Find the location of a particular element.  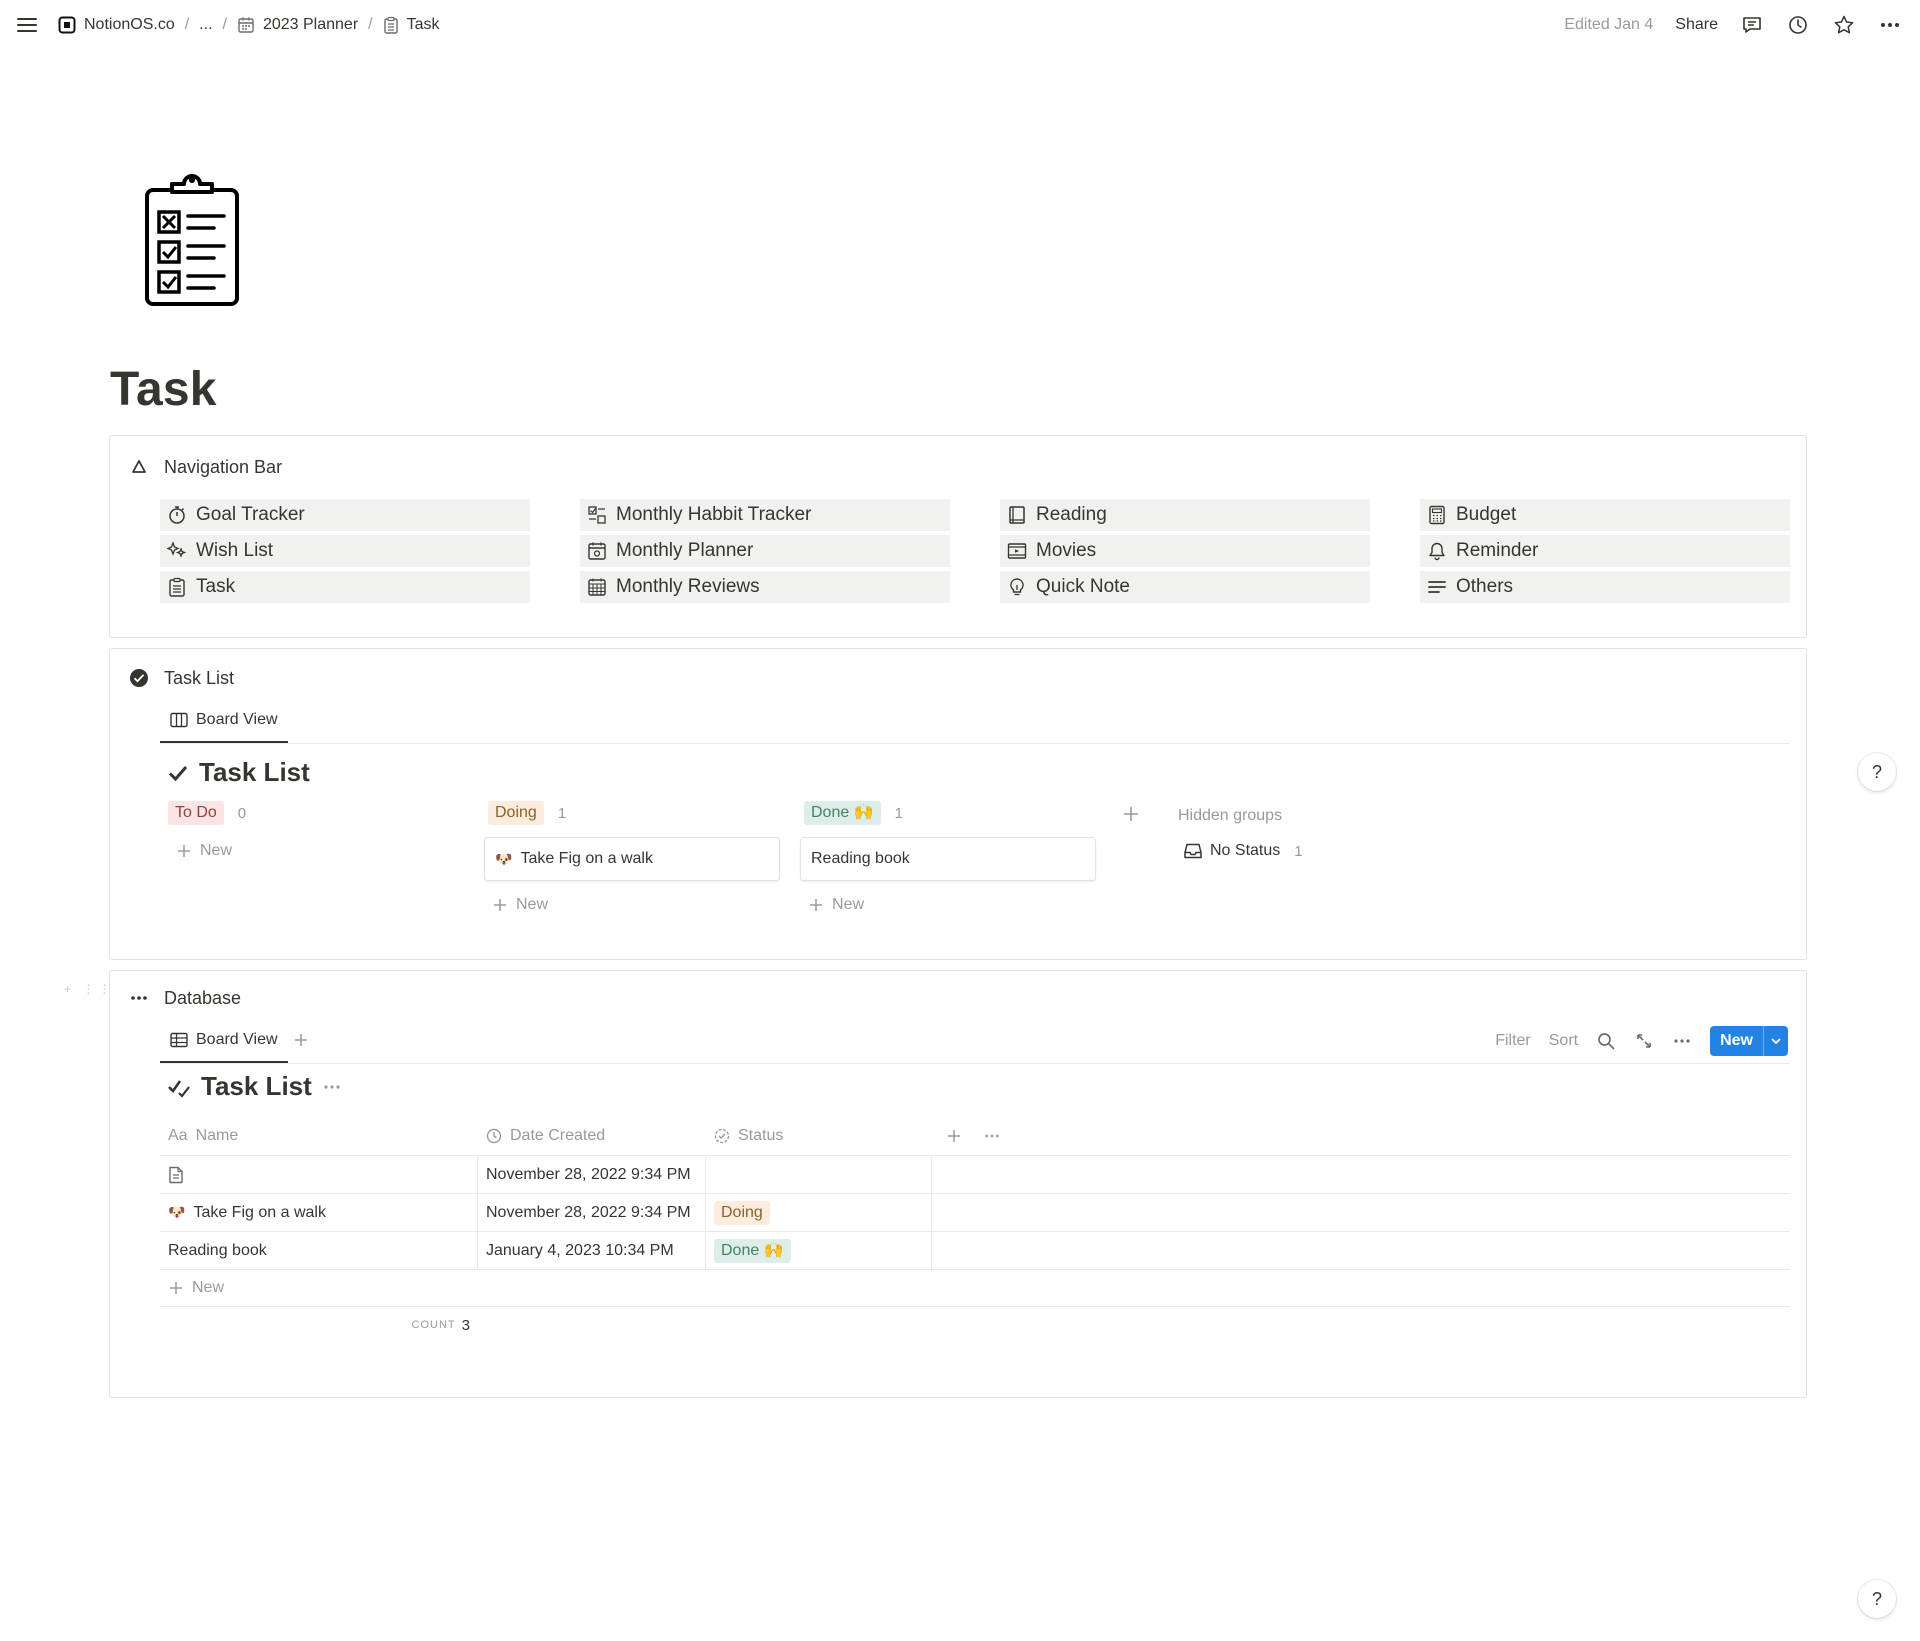

callout-header: Database is located at coordinates (184, 998).